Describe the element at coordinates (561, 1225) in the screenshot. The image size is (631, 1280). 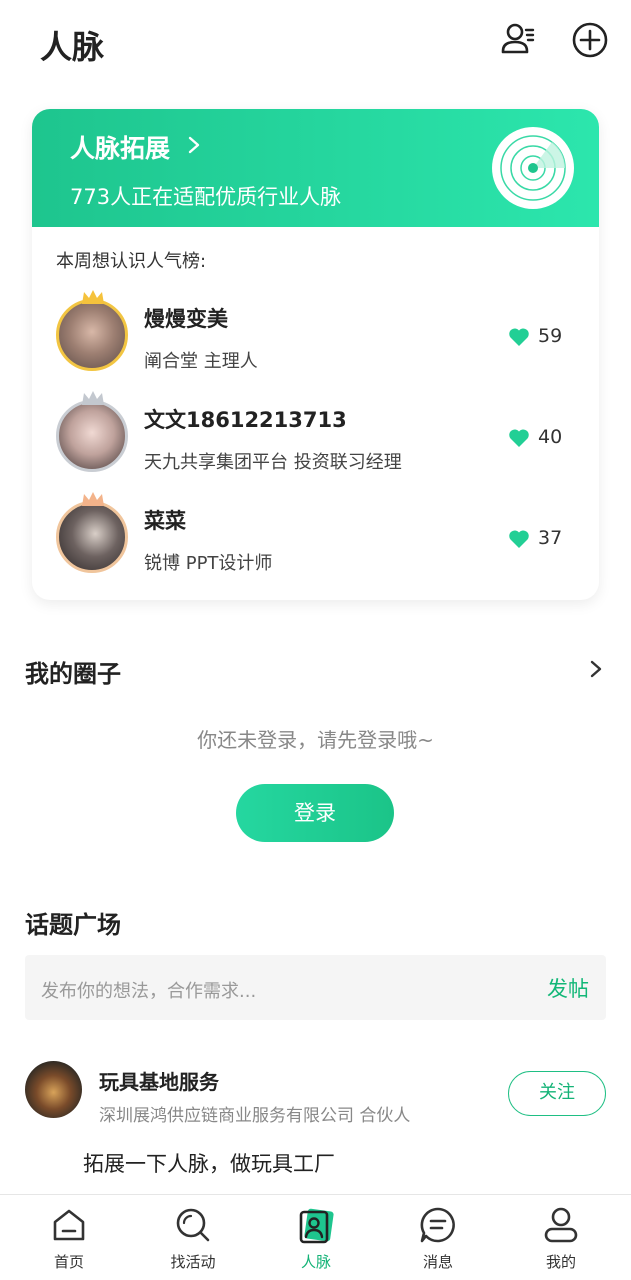
I see `profile-icon` at that location.